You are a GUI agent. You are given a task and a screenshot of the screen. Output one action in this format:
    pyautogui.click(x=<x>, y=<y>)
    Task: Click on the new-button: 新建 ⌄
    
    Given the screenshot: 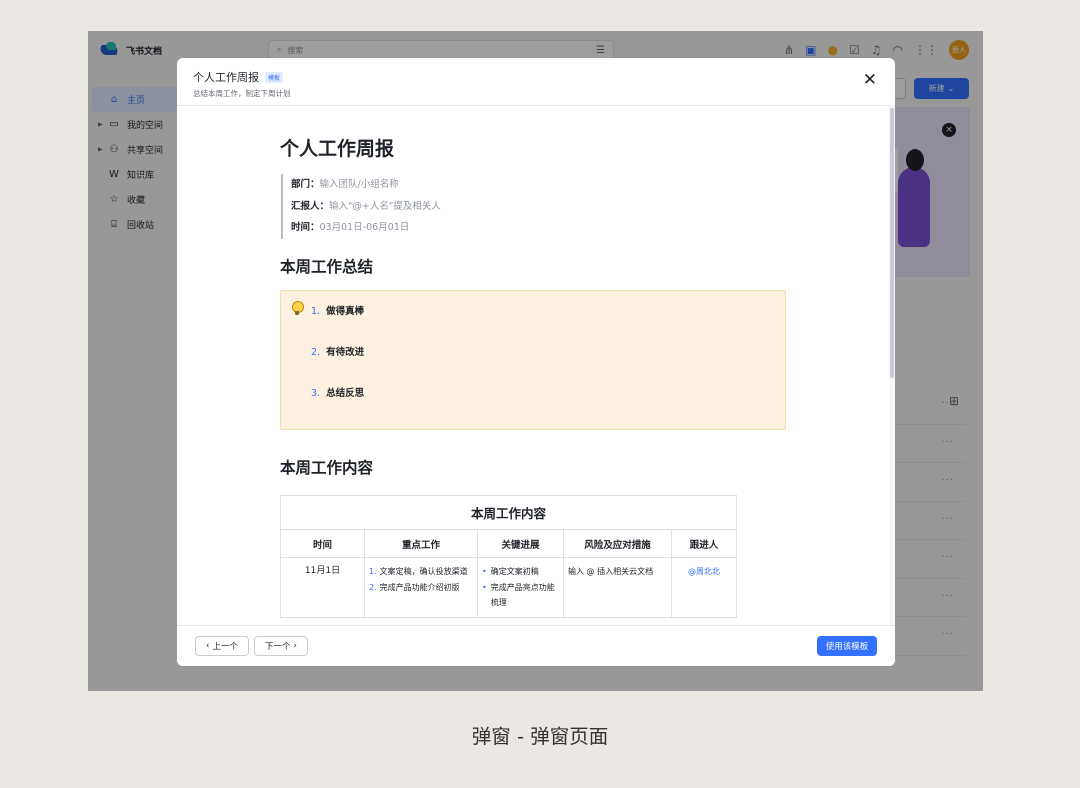 What is the action you would take?
    pyautogui.click(x=941, y=88)
    